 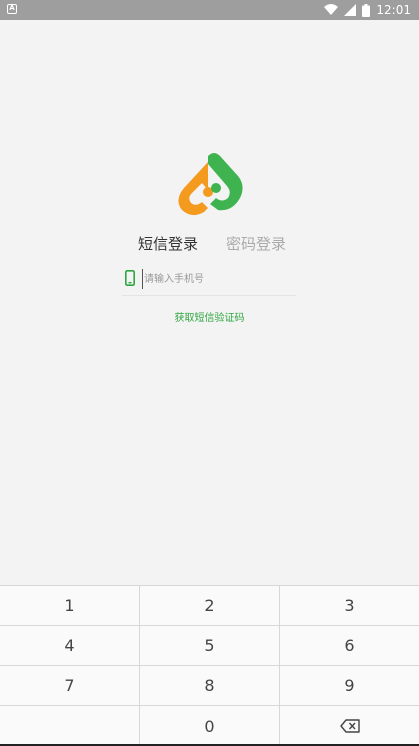 I want to click on phone-input, so click(x=218, y=279).